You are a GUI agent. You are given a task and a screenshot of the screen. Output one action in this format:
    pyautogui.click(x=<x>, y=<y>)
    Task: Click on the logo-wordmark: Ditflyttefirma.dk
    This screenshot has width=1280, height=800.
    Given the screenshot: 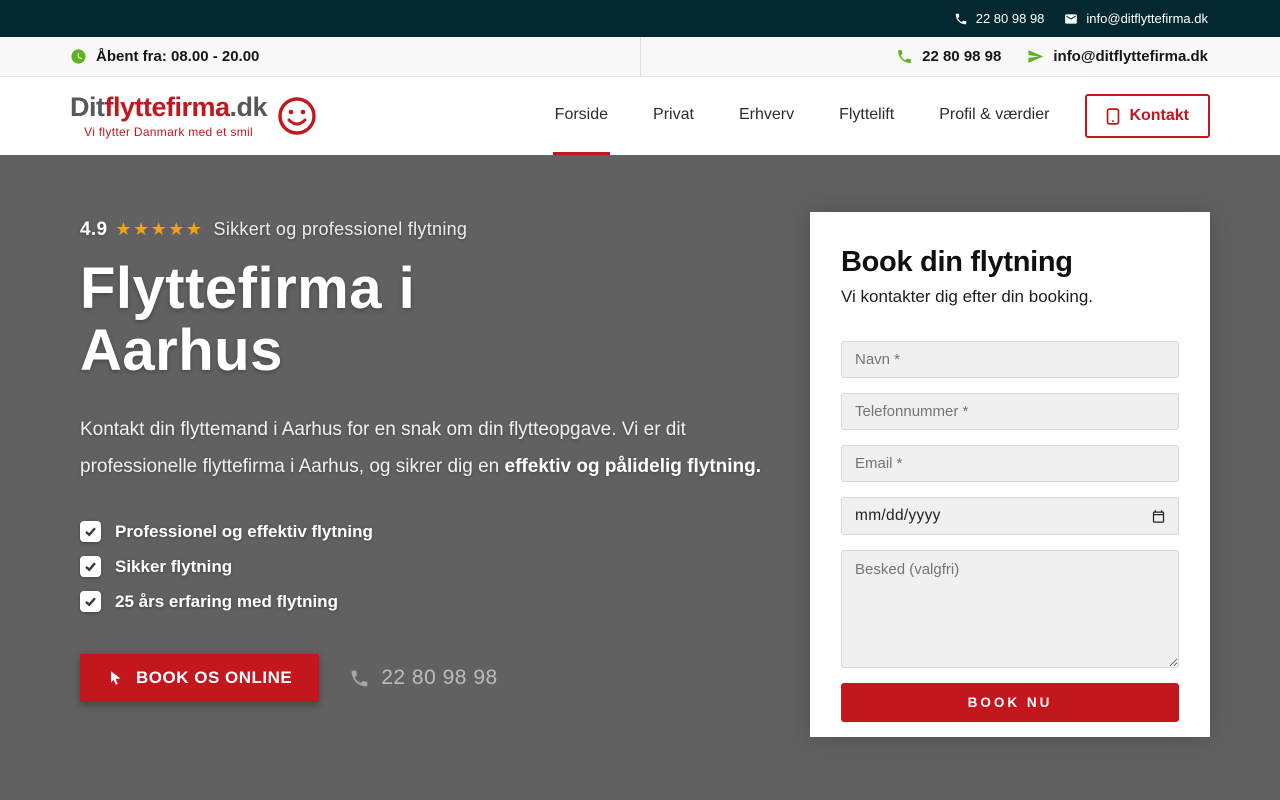 What is the action you would take?
    pyautogui.click(x=169, y=106)
    